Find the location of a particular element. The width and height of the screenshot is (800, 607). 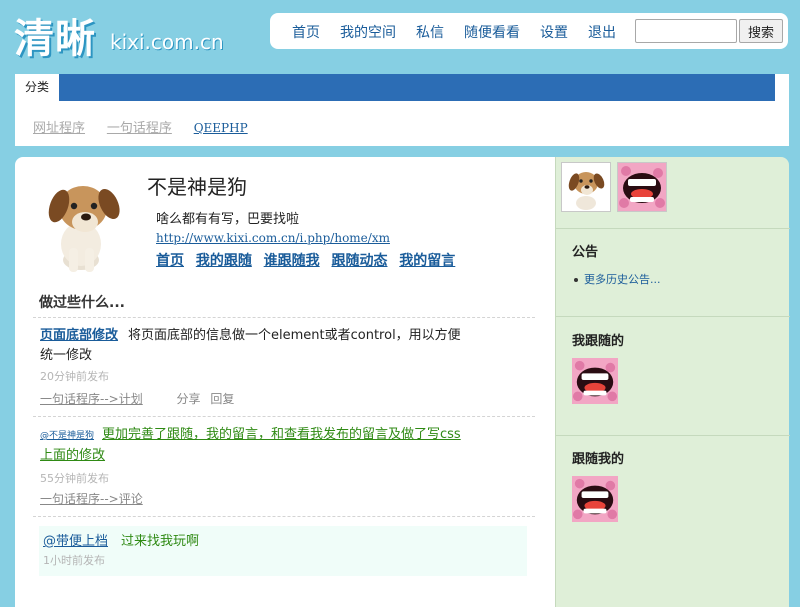

category-strip is located at coordinates (395, 87).